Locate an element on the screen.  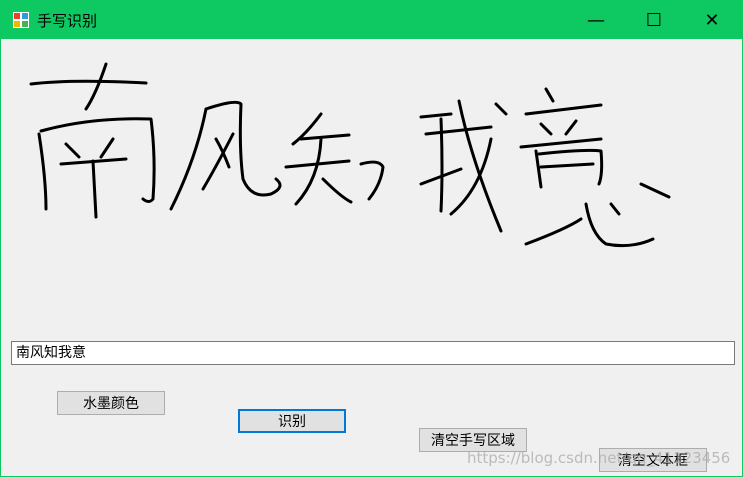
close-icon: ✕ is located at coordinates (712, 20).